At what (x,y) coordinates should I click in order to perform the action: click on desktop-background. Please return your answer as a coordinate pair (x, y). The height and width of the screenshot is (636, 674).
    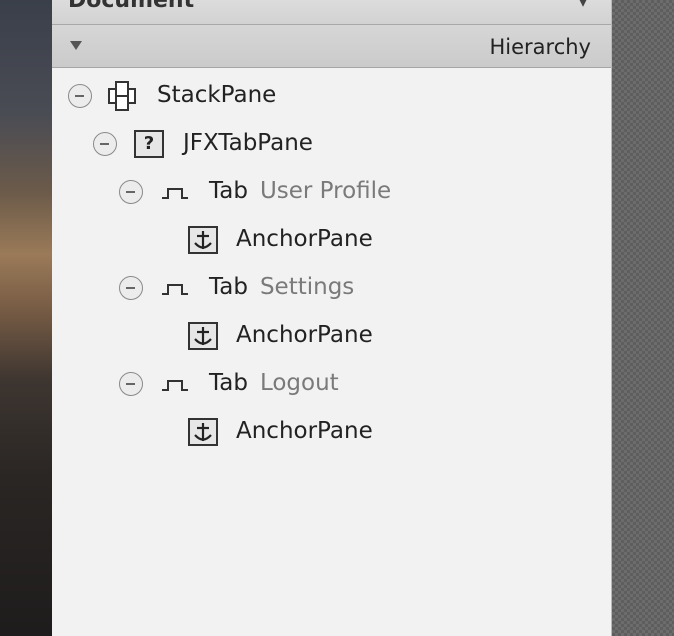
    Looking at the image, I should click on (26, 318).